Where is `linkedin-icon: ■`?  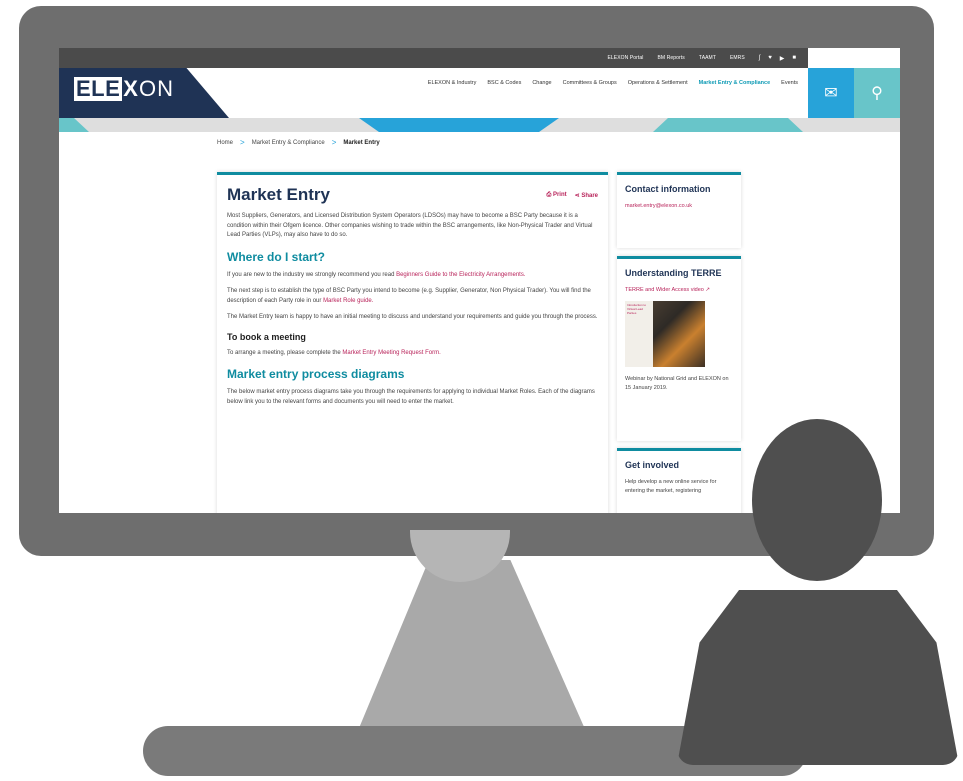
linkedin-icon: ■ is located at coordinates (794, 58).